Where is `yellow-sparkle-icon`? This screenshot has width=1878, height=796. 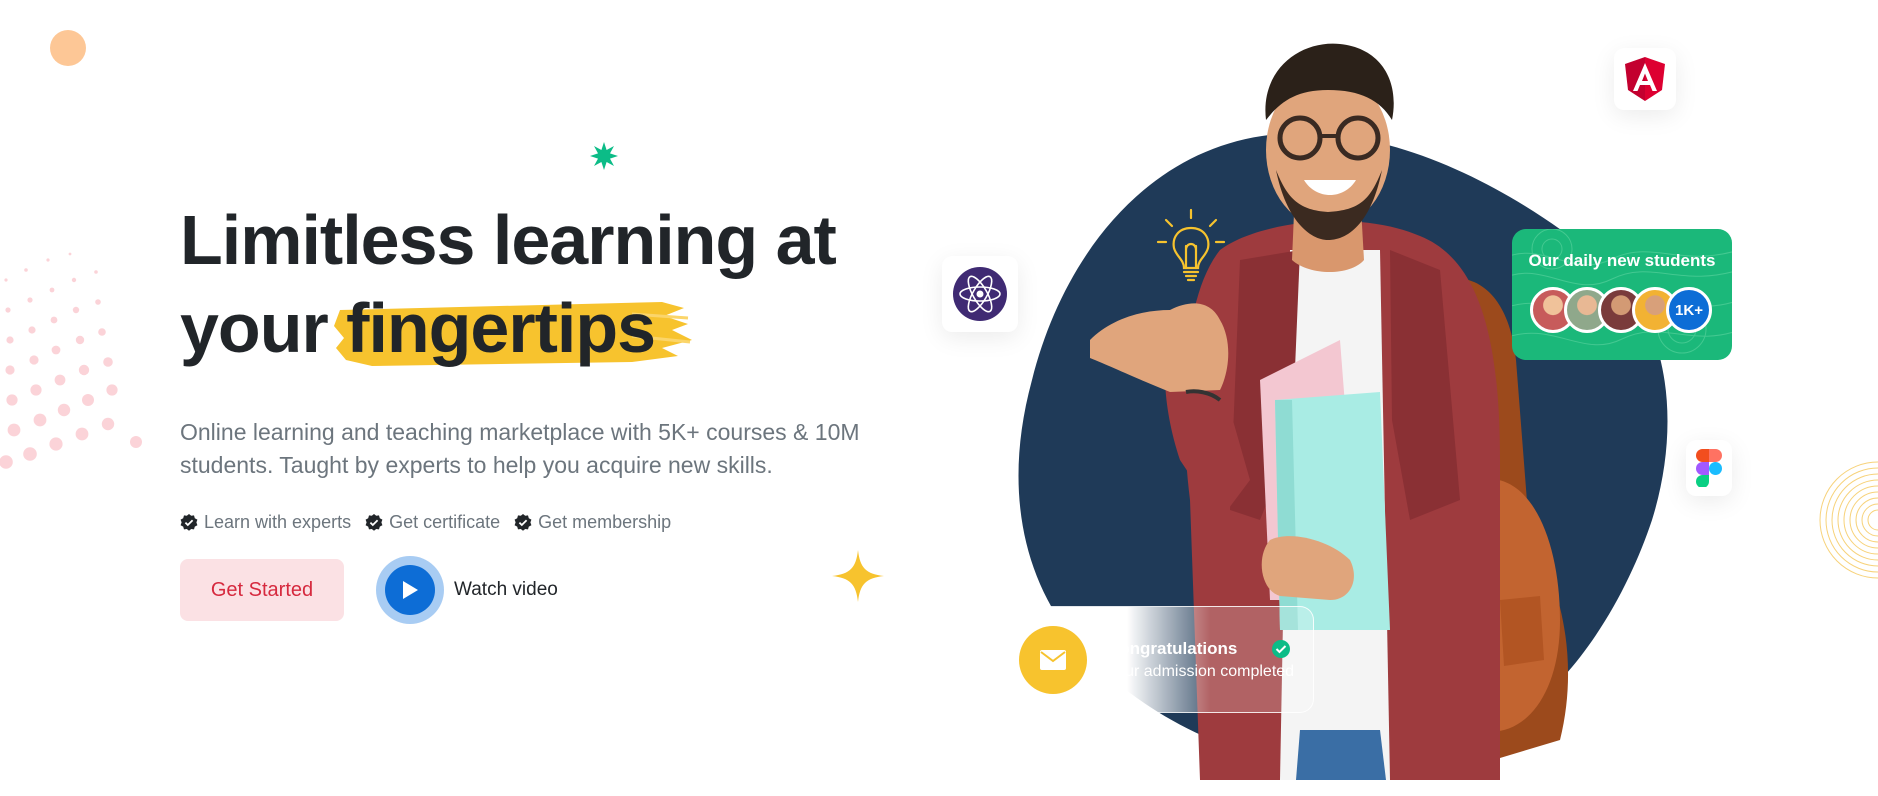 yellow-sparkle-icon is located at coordinates (858, 576).